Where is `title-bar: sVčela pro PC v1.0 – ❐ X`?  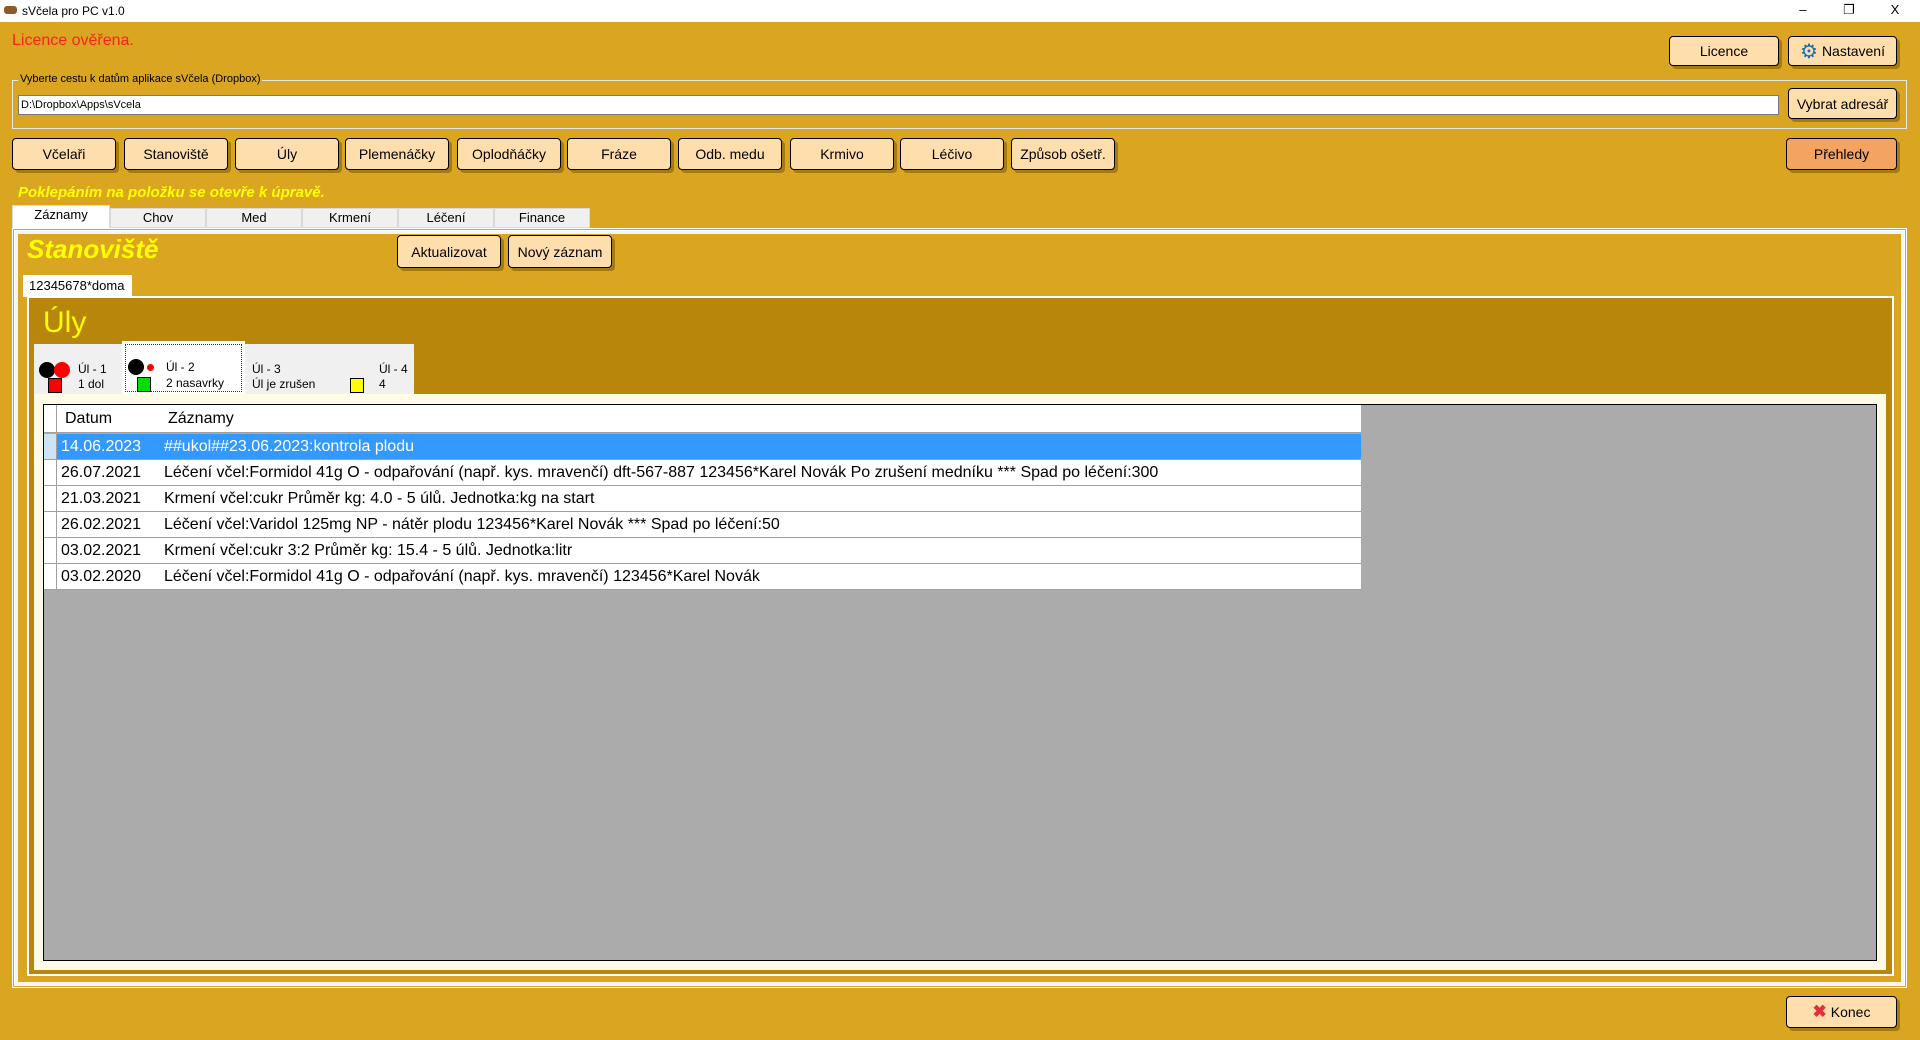
title-bar: sVčela pro PC v1.0 – ❐ X is located at coordinates (960, 11).